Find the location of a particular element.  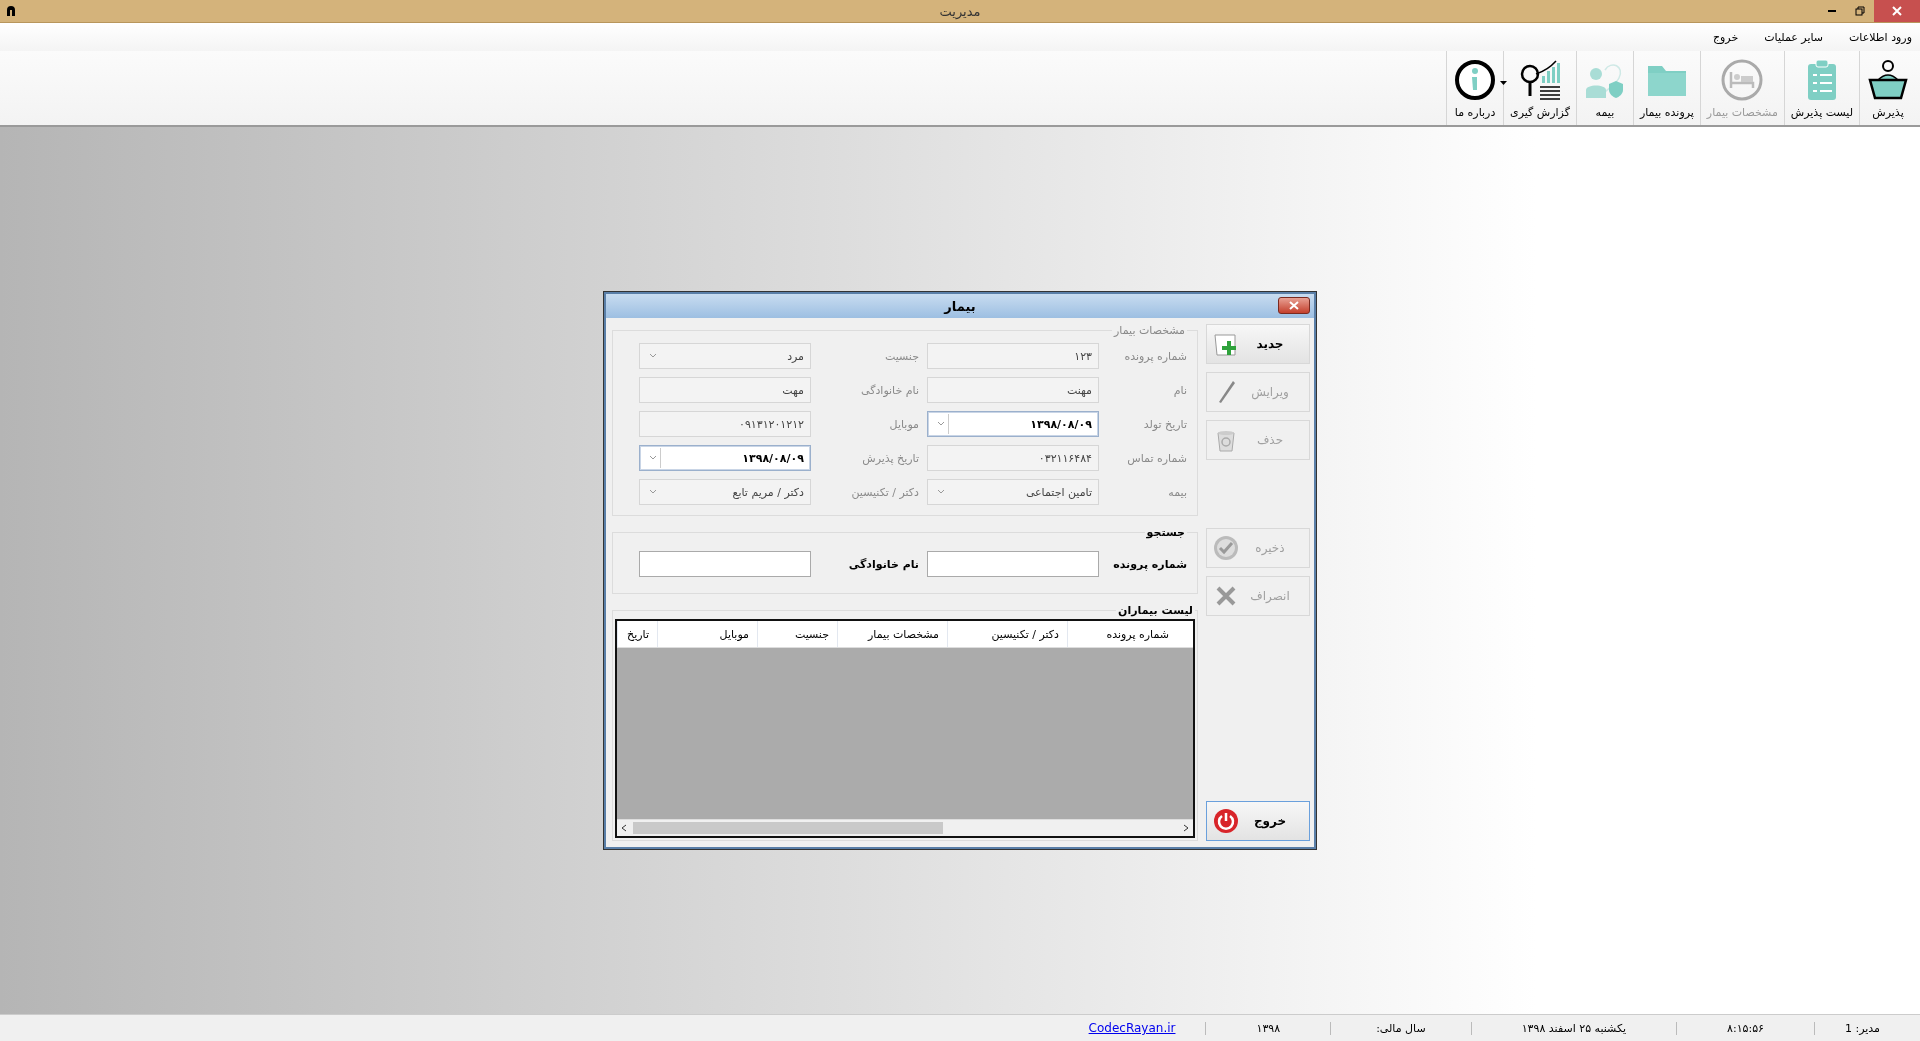

app-icon is located at coordinates (11, 11).